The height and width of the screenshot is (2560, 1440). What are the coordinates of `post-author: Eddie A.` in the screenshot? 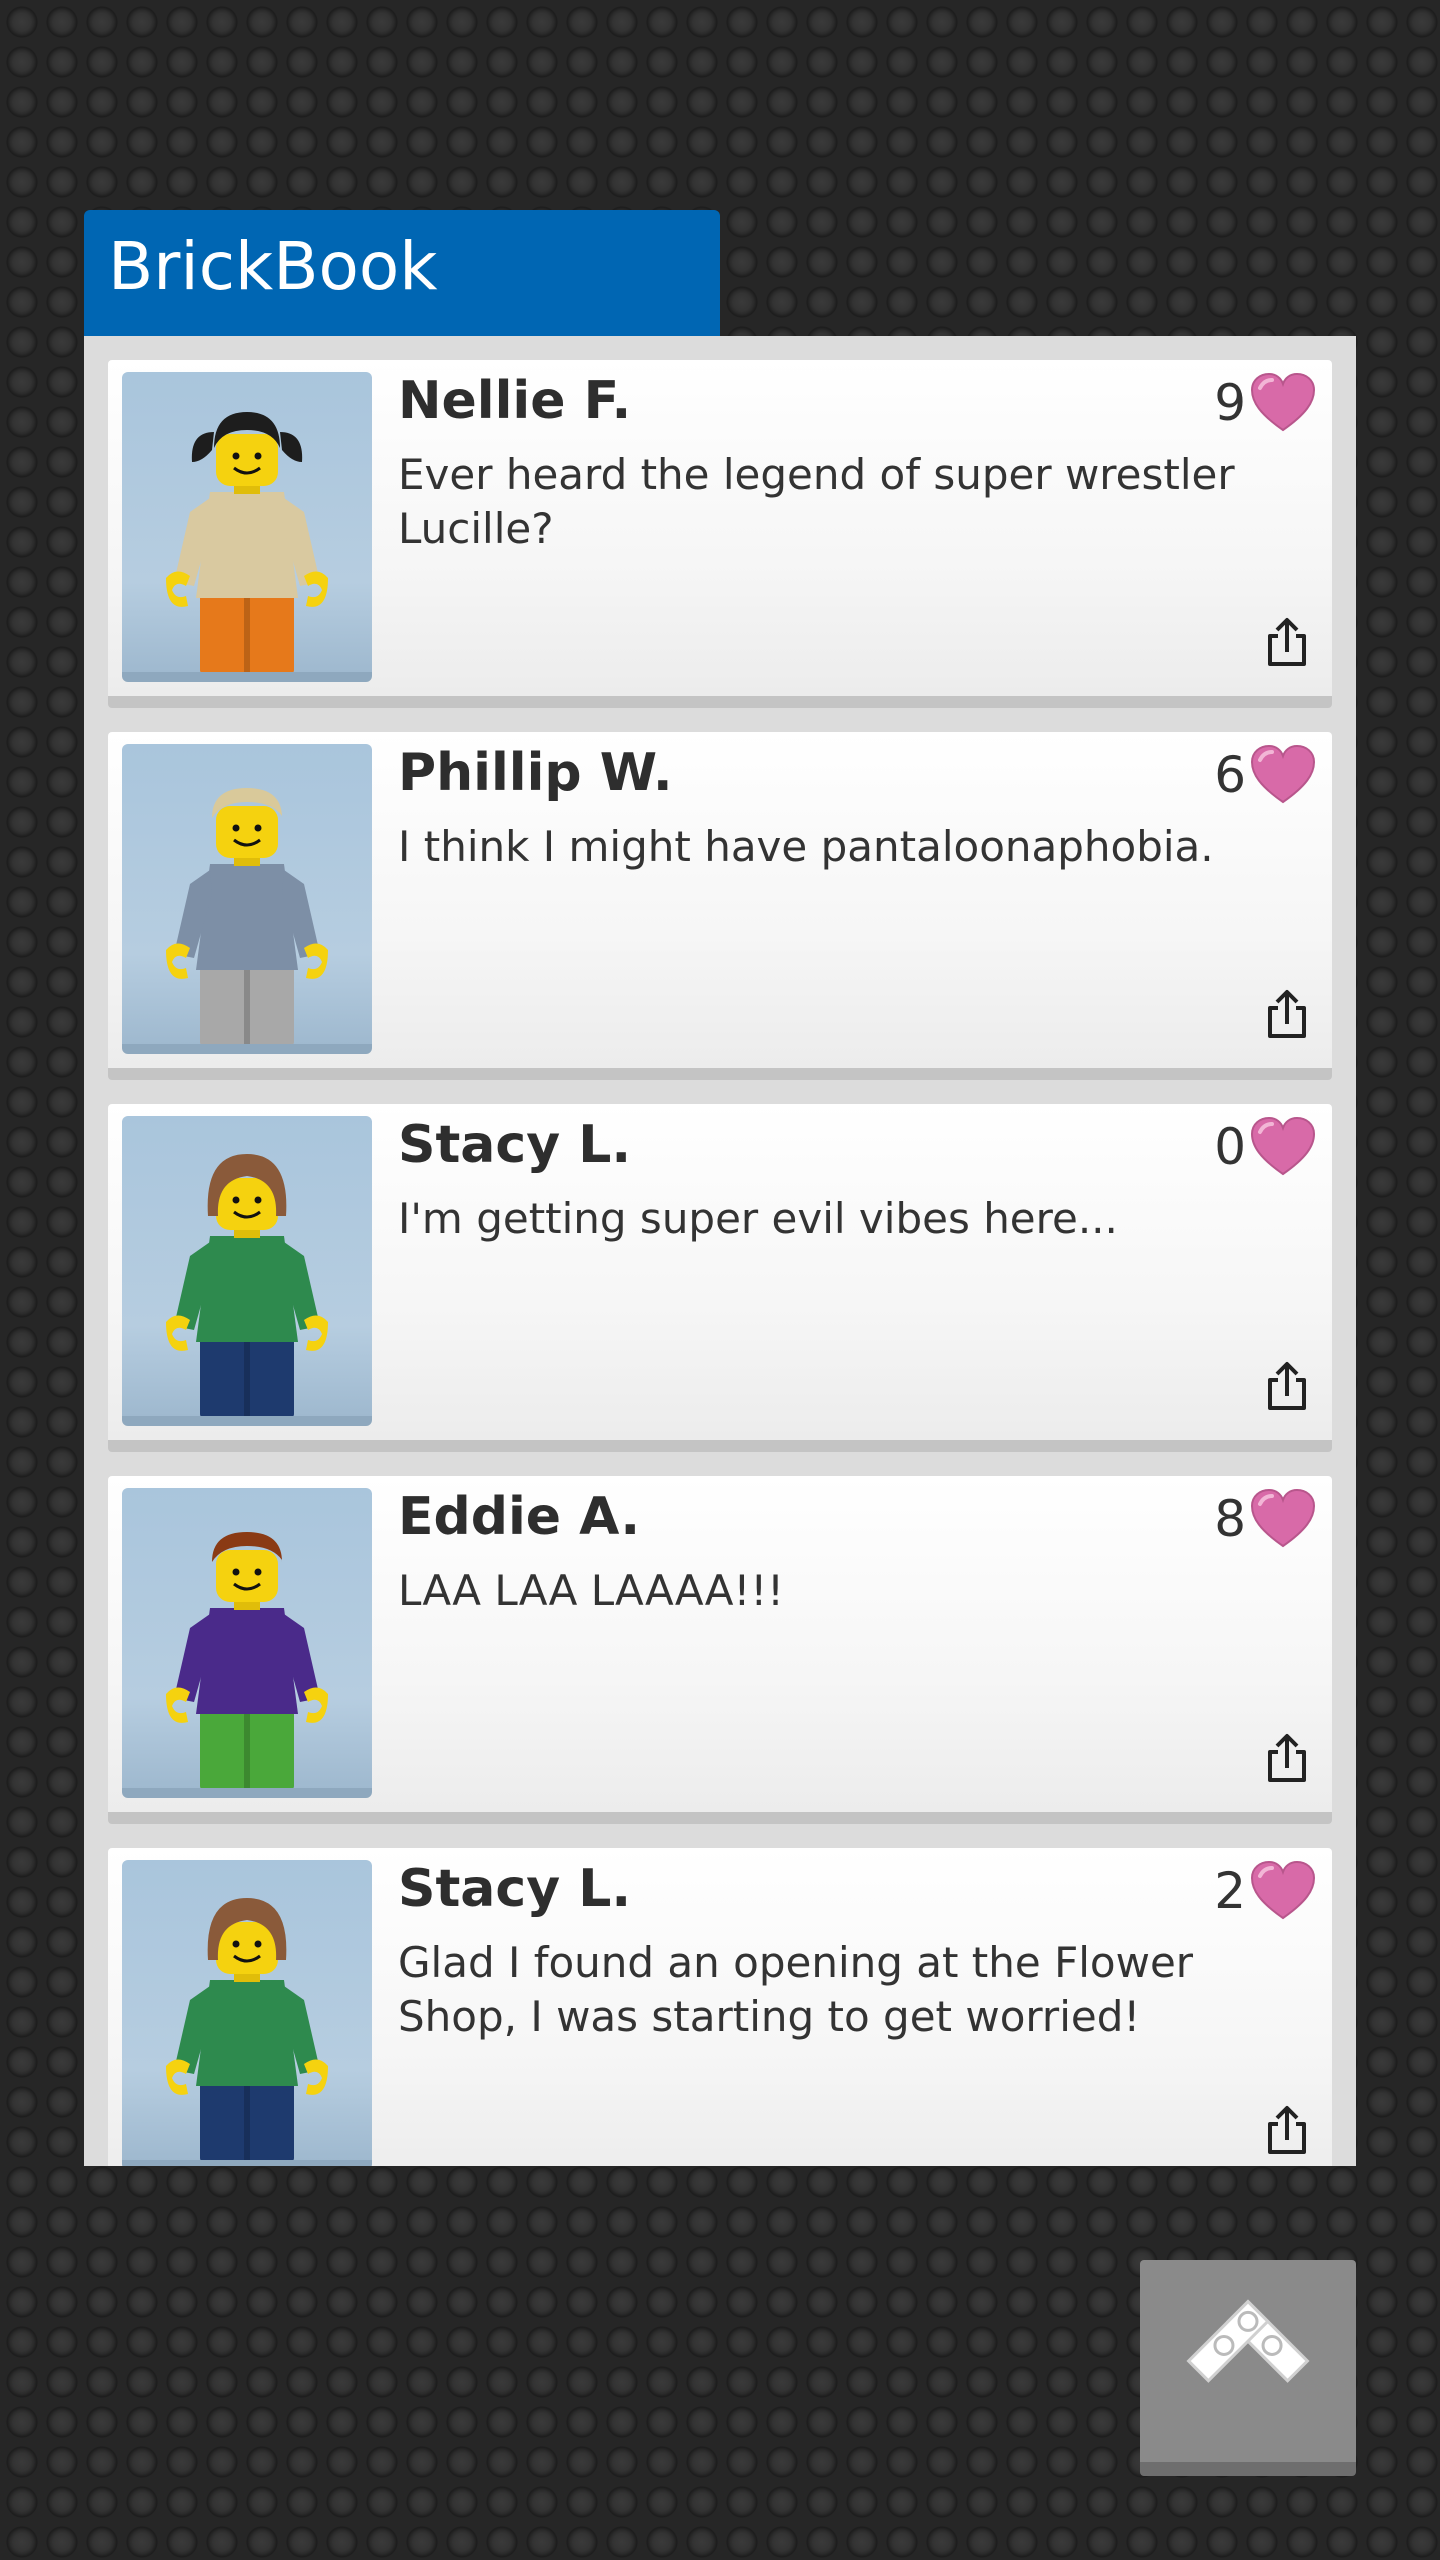 It's located at (519, 1517).